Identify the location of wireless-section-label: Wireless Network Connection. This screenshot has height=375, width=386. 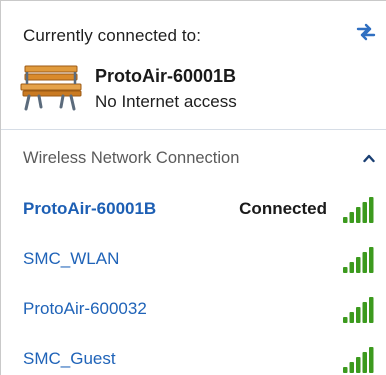
(131, 158).